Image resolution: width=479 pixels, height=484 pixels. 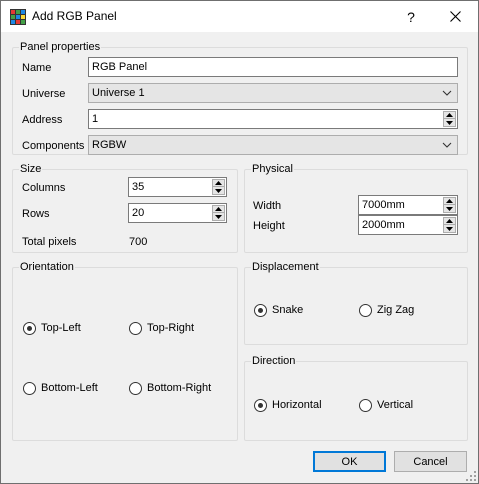 I want to click on radio-top-left: Top-Left, so click(x=52, y=328).